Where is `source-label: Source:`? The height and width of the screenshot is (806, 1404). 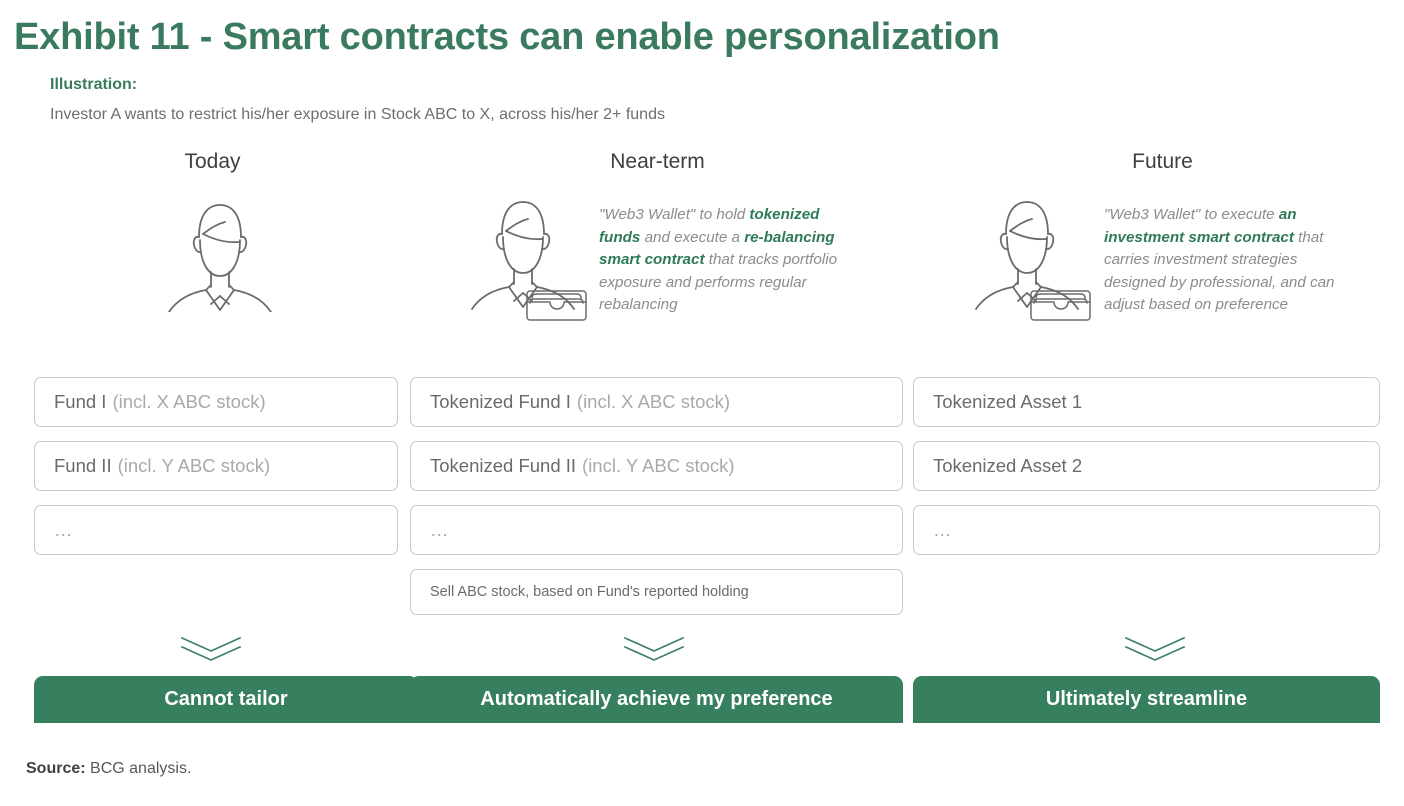 source-label: Source: is located at coordinates (56, 768).